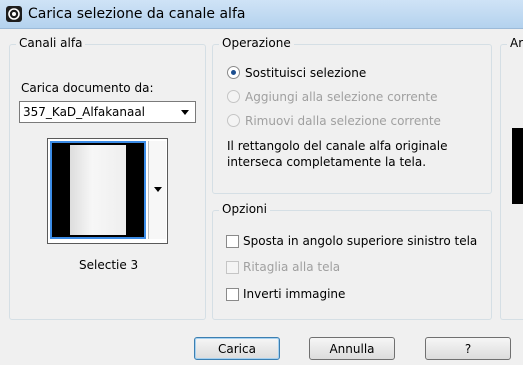 Image resolution: width=523 pixels, height=365 pixels. I want to click on info-line-2: interseca completamente la tela., so click(327, 162).